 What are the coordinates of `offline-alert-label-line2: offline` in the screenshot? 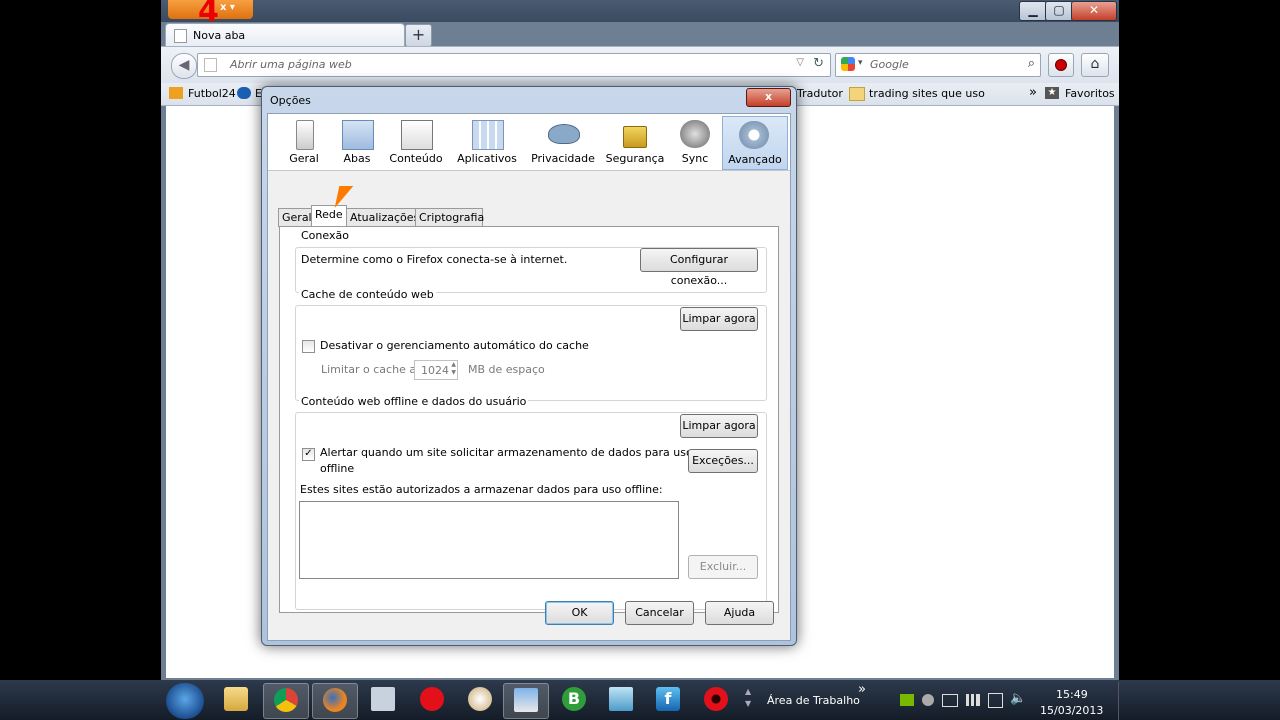 It's located at (337, 468).